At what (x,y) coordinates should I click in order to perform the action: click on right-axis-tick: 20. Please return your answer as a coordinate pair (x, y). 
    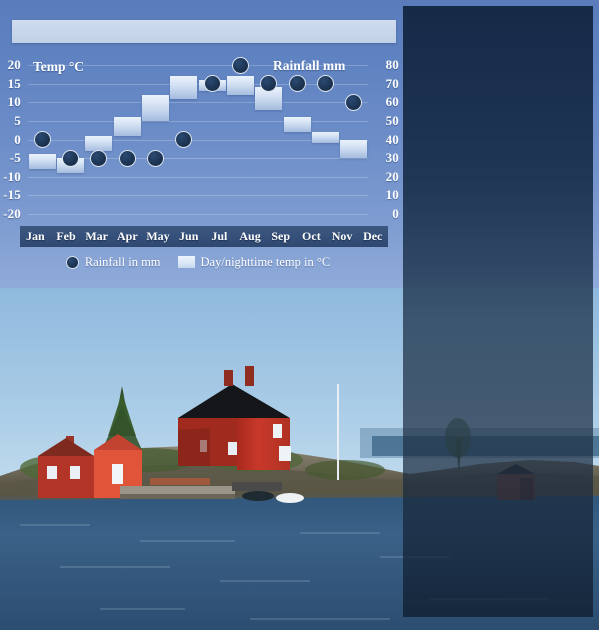
    Looking at the image, I should click on (392, 176).